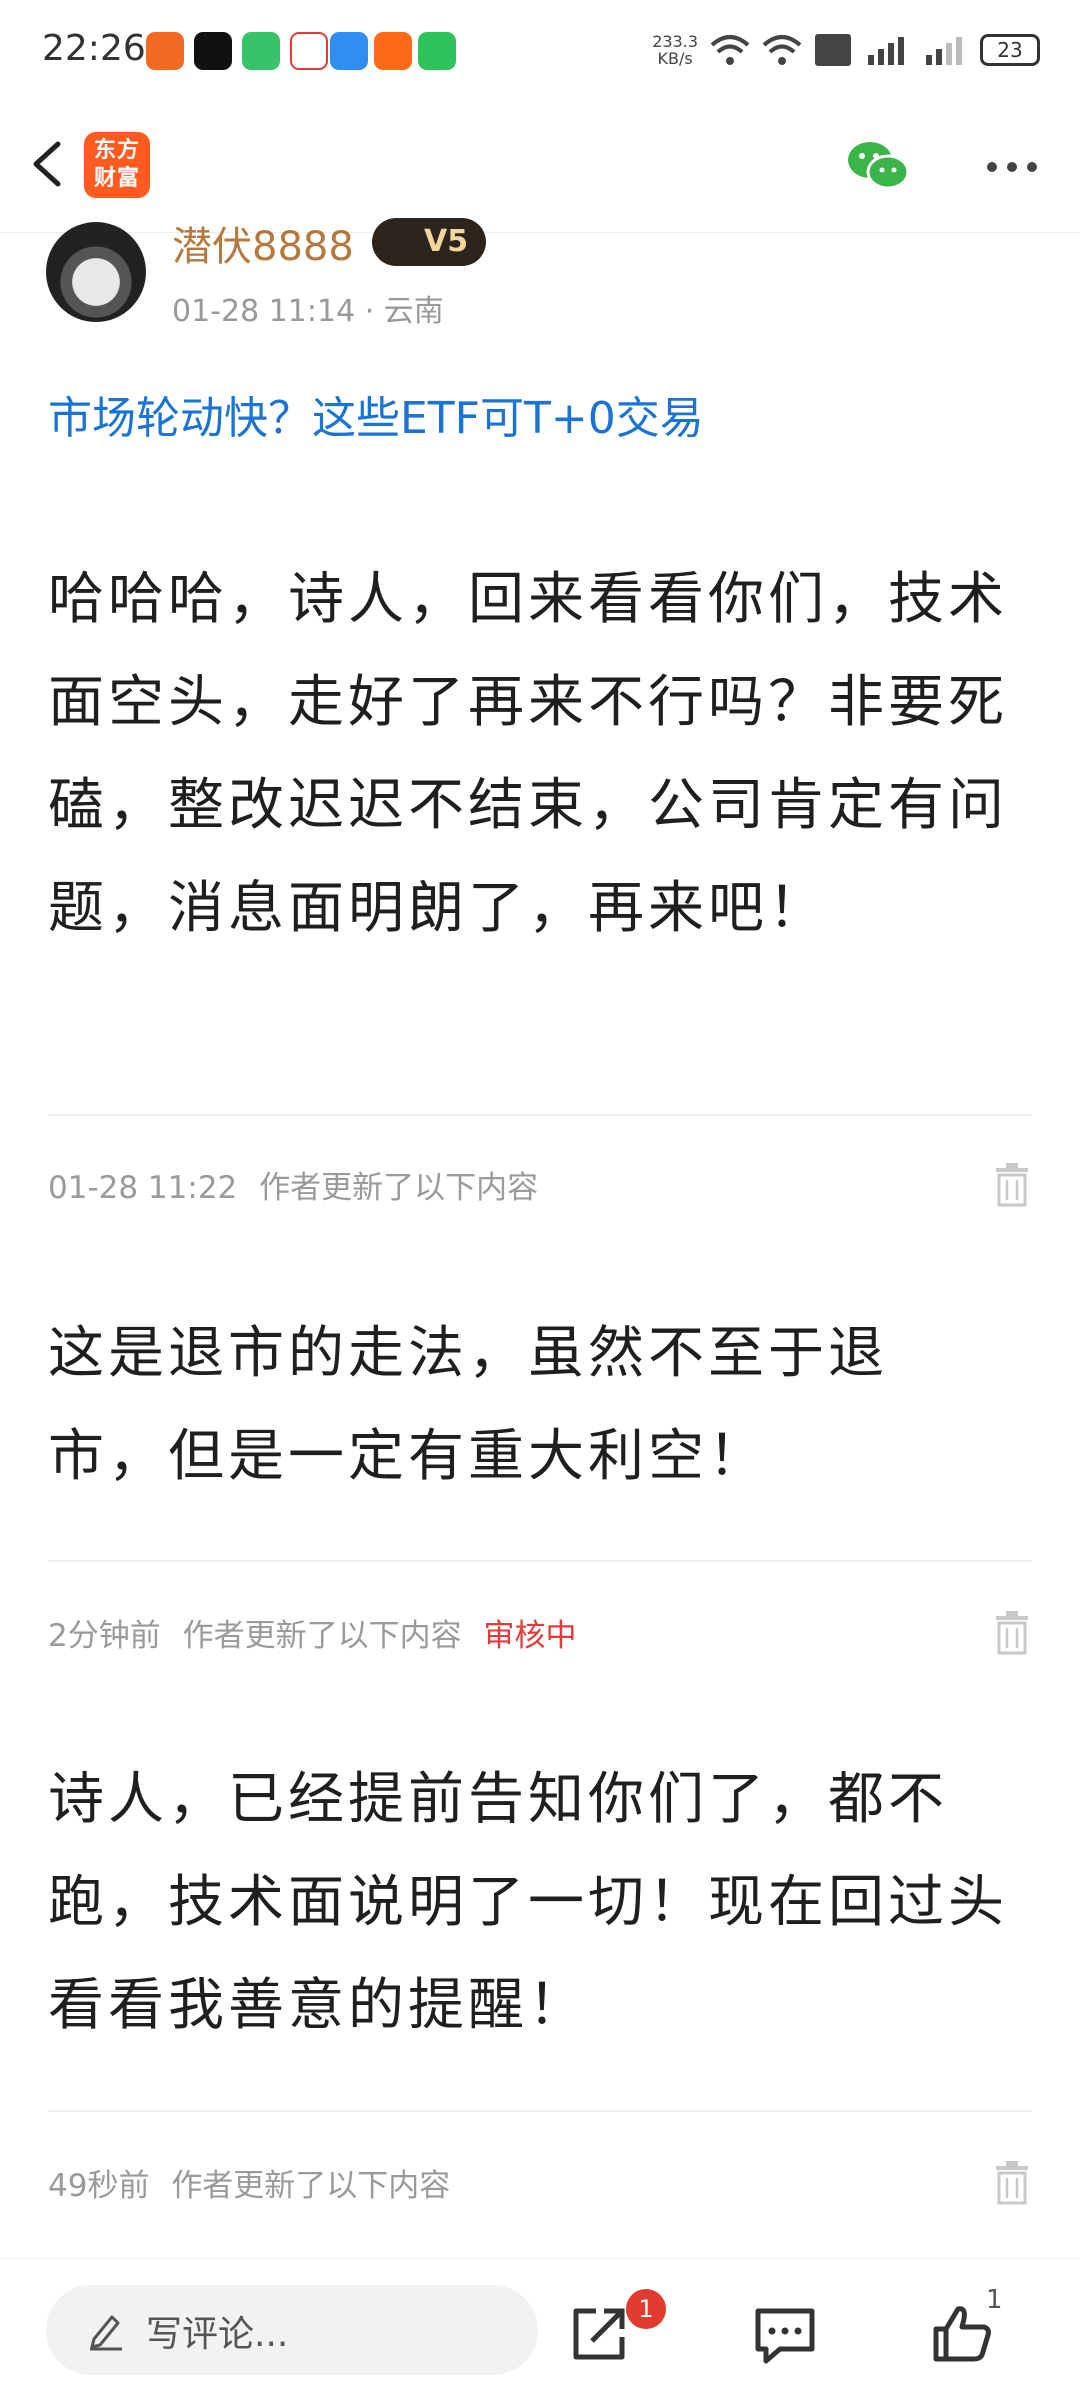 The width and height of the screenshot is (1080, 2401). Describe the element at coordinates (349, 51) in the screenshot. I see `download-notification-icon` at that location.